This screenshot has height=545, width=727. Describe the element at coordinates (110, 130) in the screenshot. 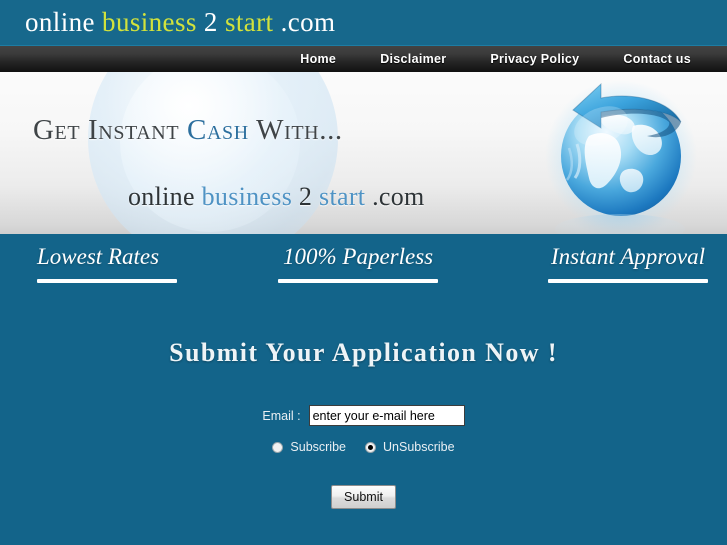

I see `hero-headline-before: Get Instant` at that location.